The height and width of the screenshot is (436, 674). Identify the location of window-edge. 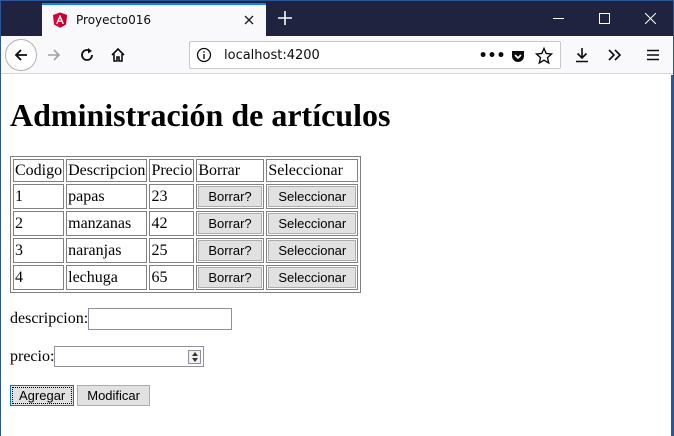
(672, 255).